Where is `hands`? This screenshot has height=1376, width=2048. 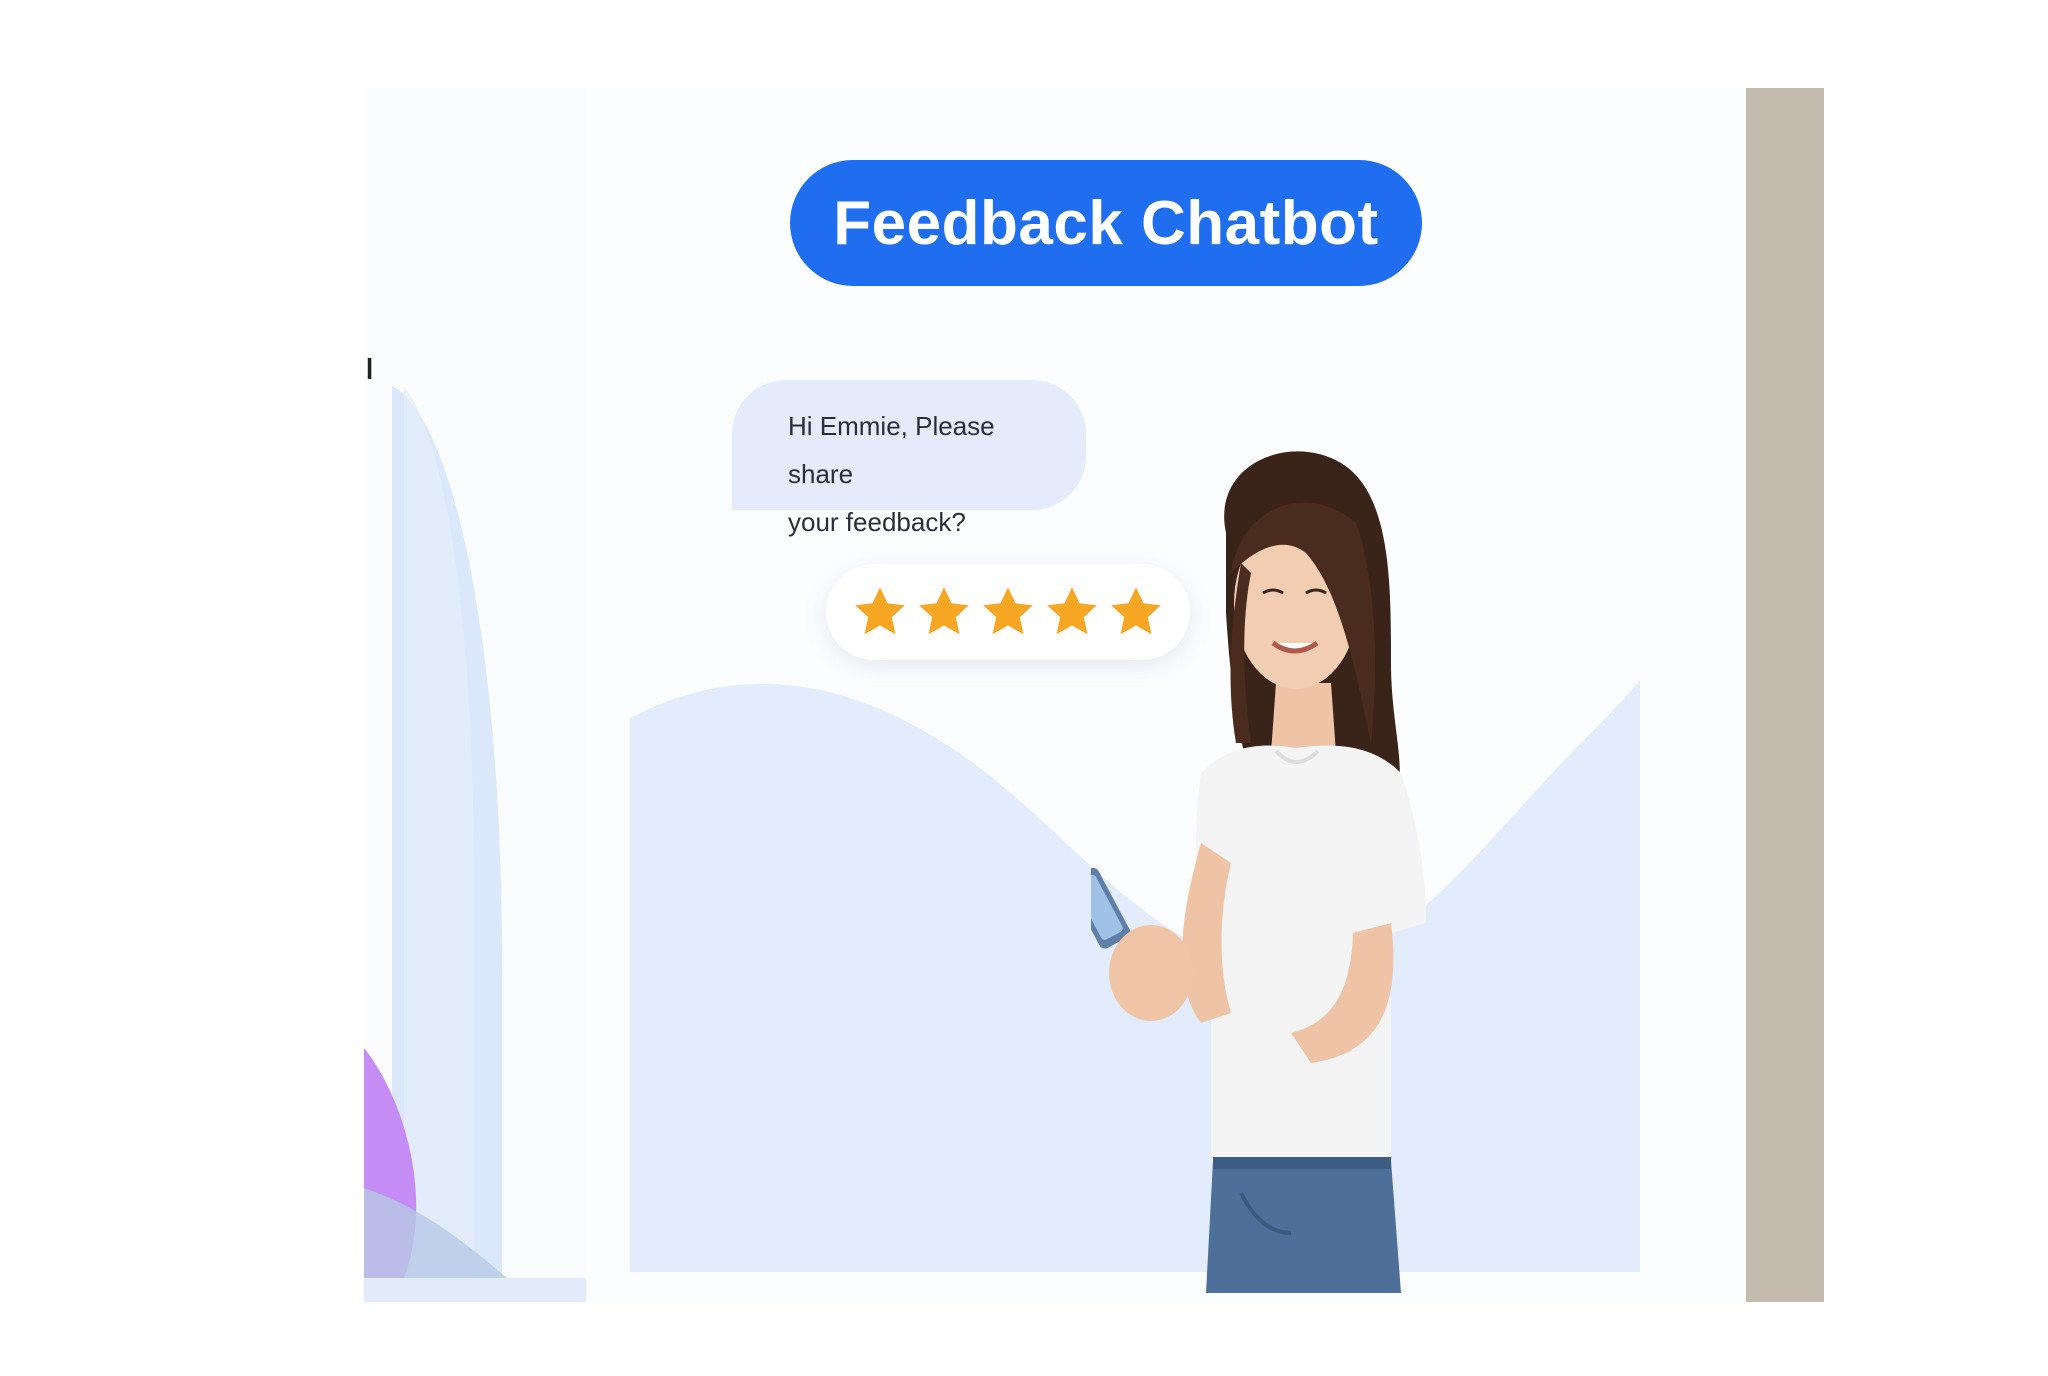 hands is located at coordinates (1151, 973).